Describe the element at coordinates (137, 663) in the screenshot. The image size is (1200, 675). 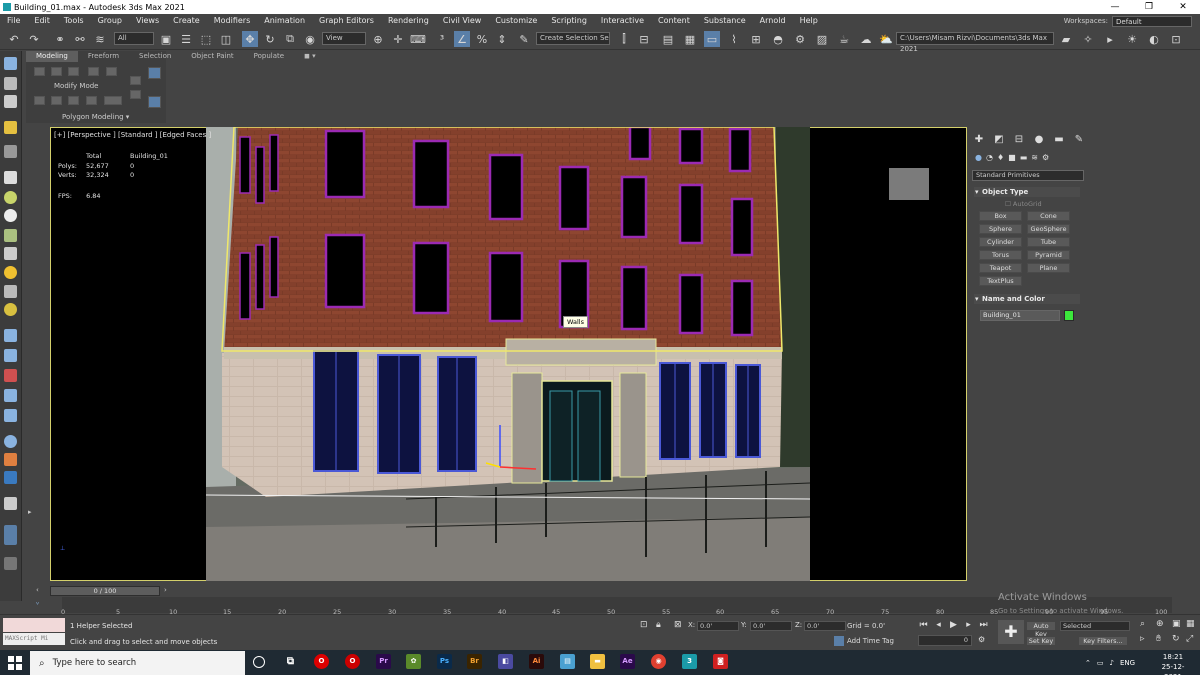
I see `taskbar-search: ⌕ Type here to search` at that location.